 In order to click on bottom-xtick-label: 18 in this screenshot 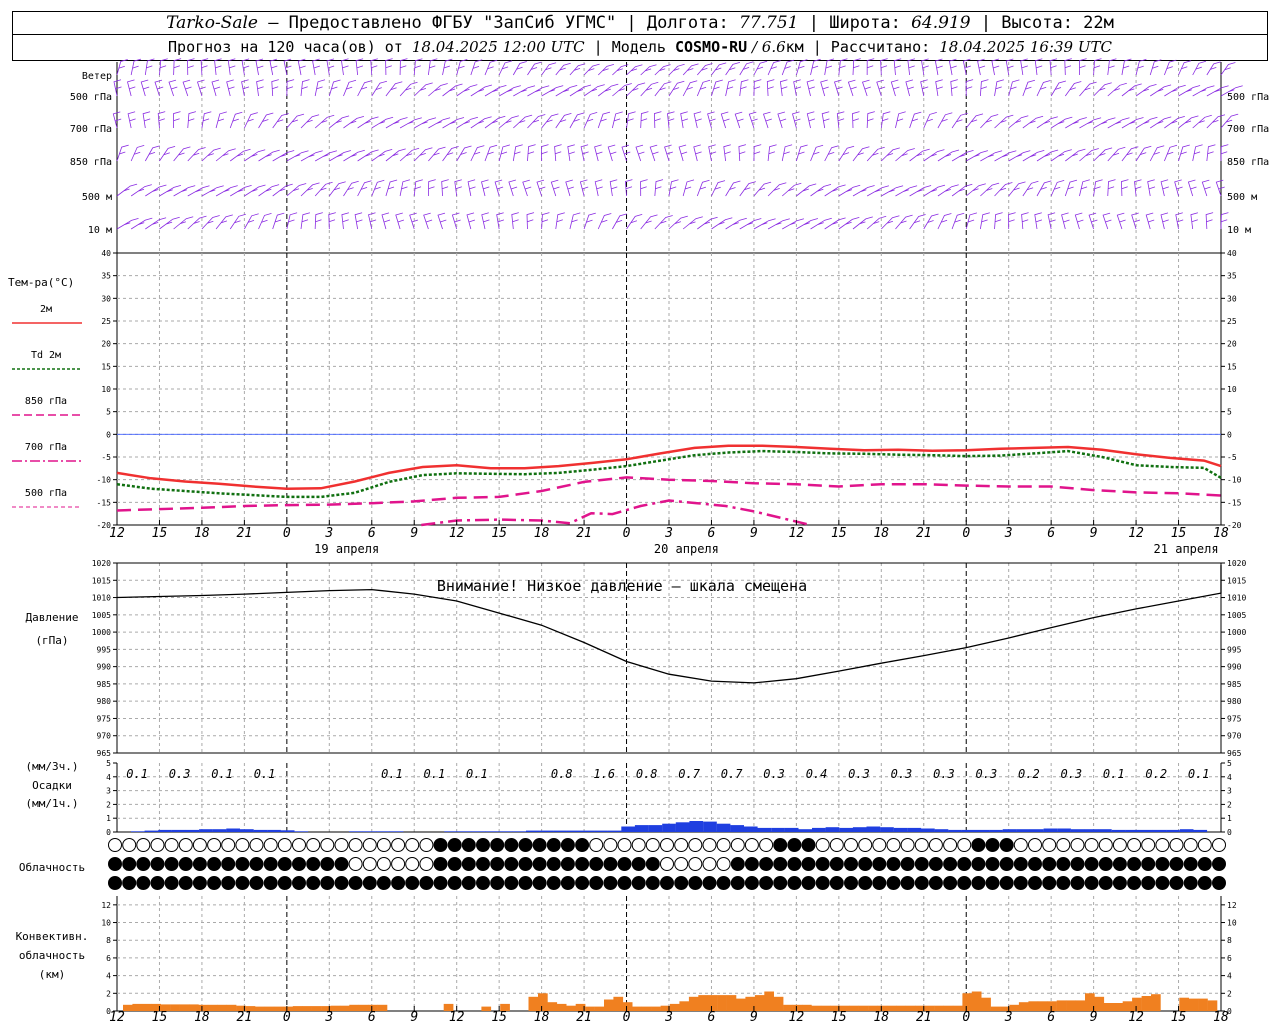, I will do `click(542, 1017)`.